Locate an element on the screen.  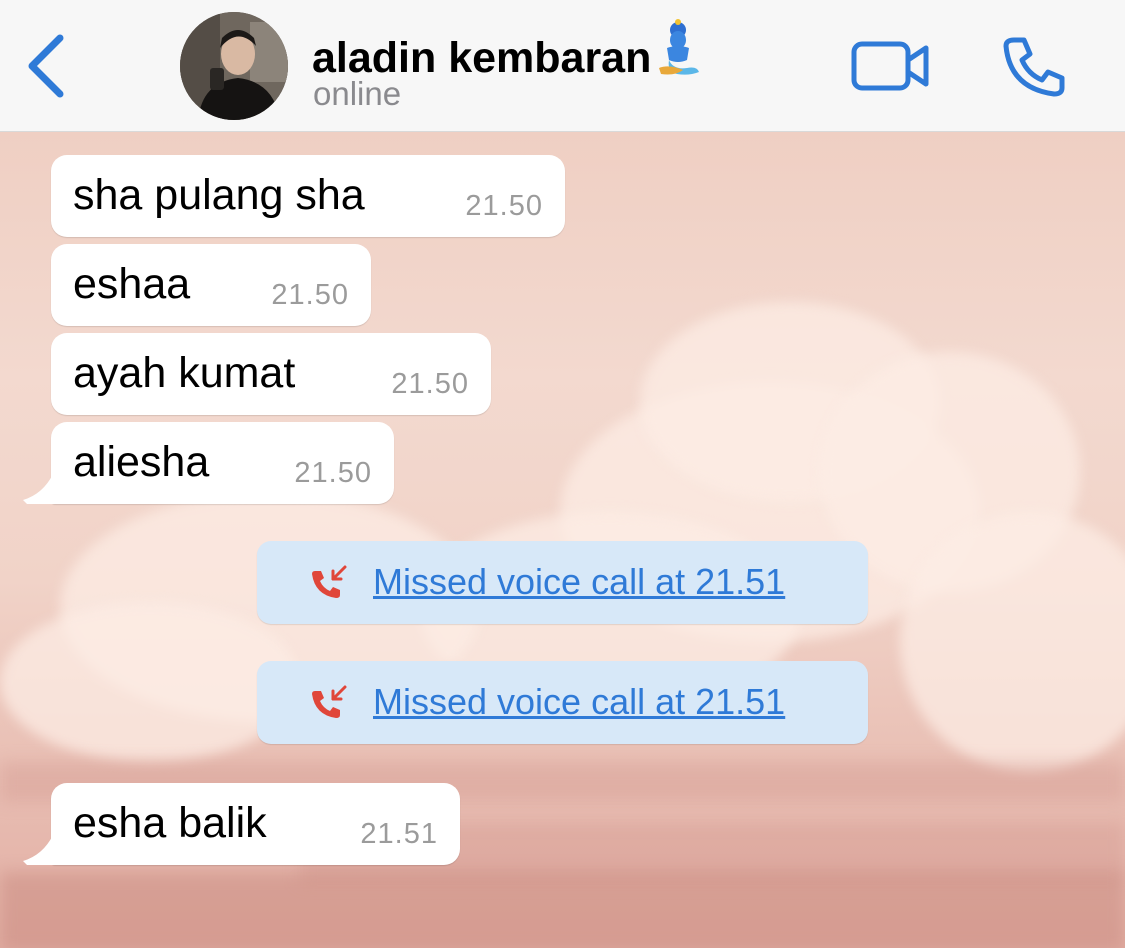
message-bubble: esha balik 21.51 is located at coordinates (241, 824).